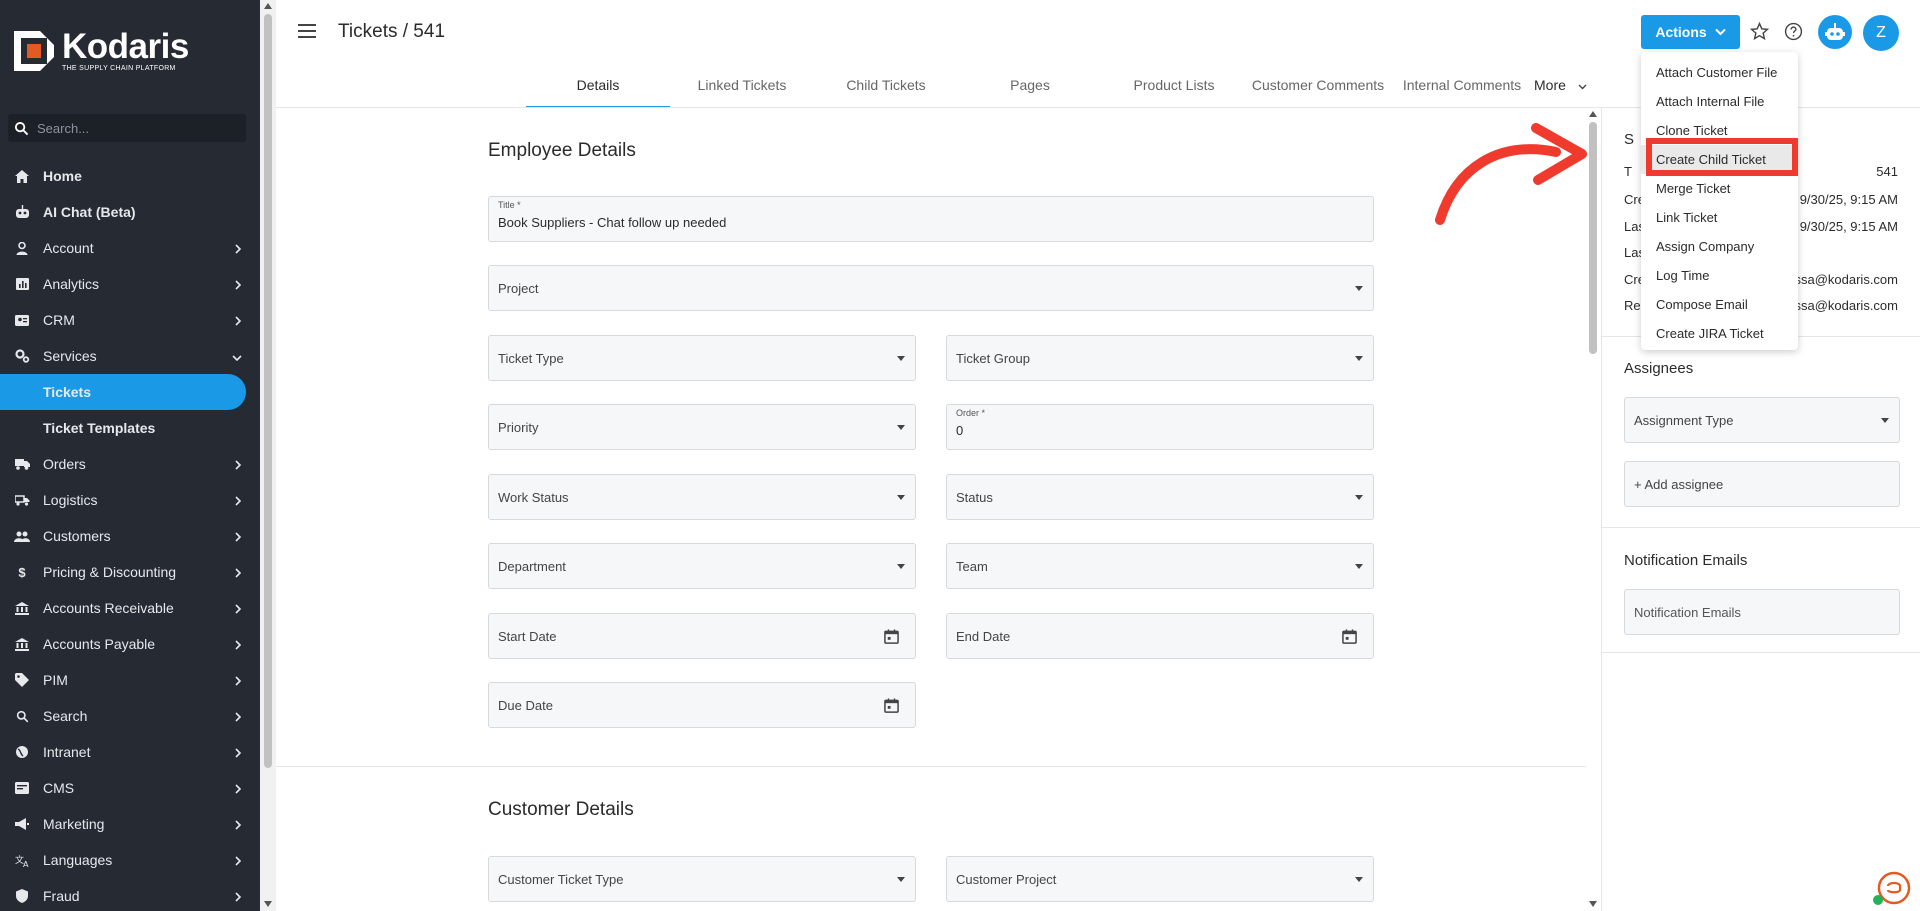 This screenshot has width=1920, height=911. I want to click on sidebar-item-accounts-payable: Accounts Payable, so click(130, 644).